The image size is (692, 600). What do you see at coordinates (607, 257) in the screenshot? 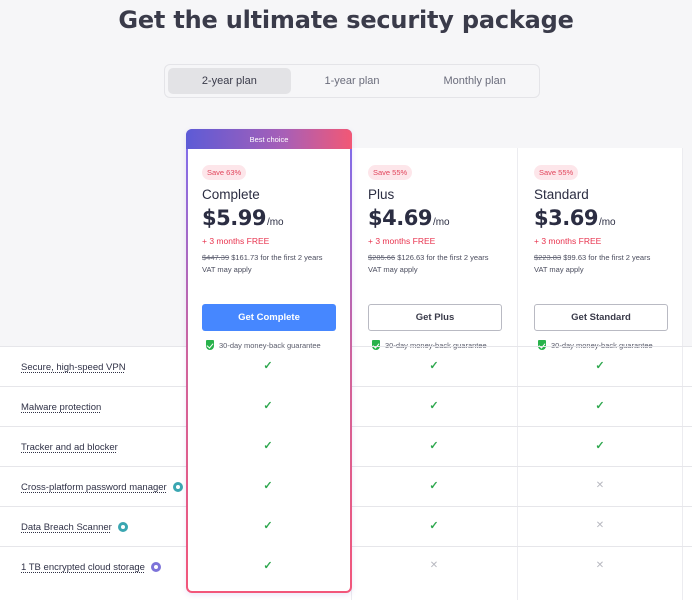
I see `first-term-price: $99.63 for the first 2 years` at bounding box center [607, 257].